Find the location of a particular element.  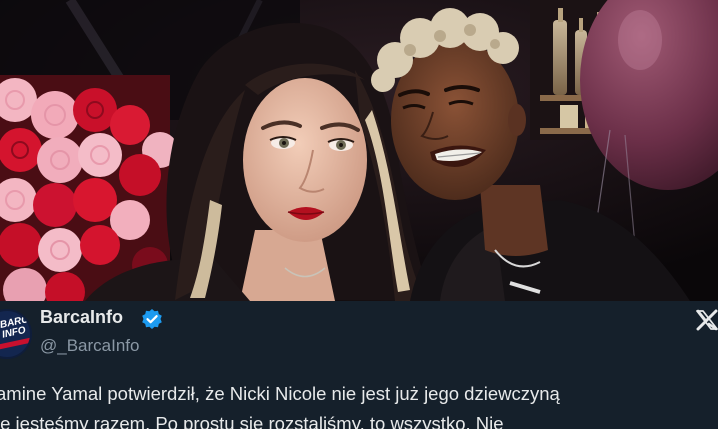

verified-badge-icon is located at coordinates (152, 319).